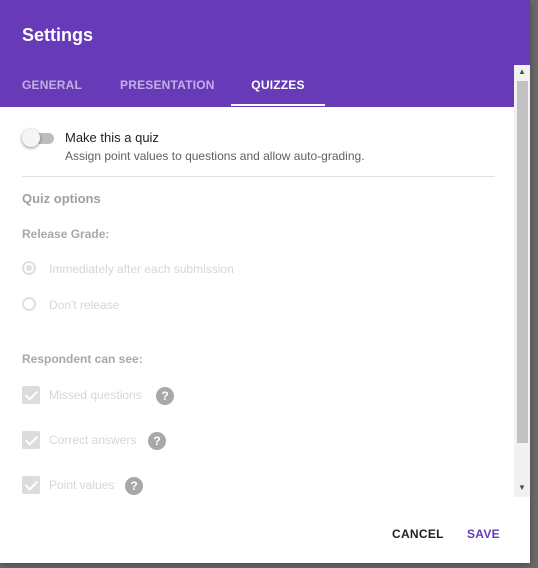 This screenshot has height=568, width=538. Describe the element at coordinates (258, 176) in the screenshot. I see `divider` at that location.